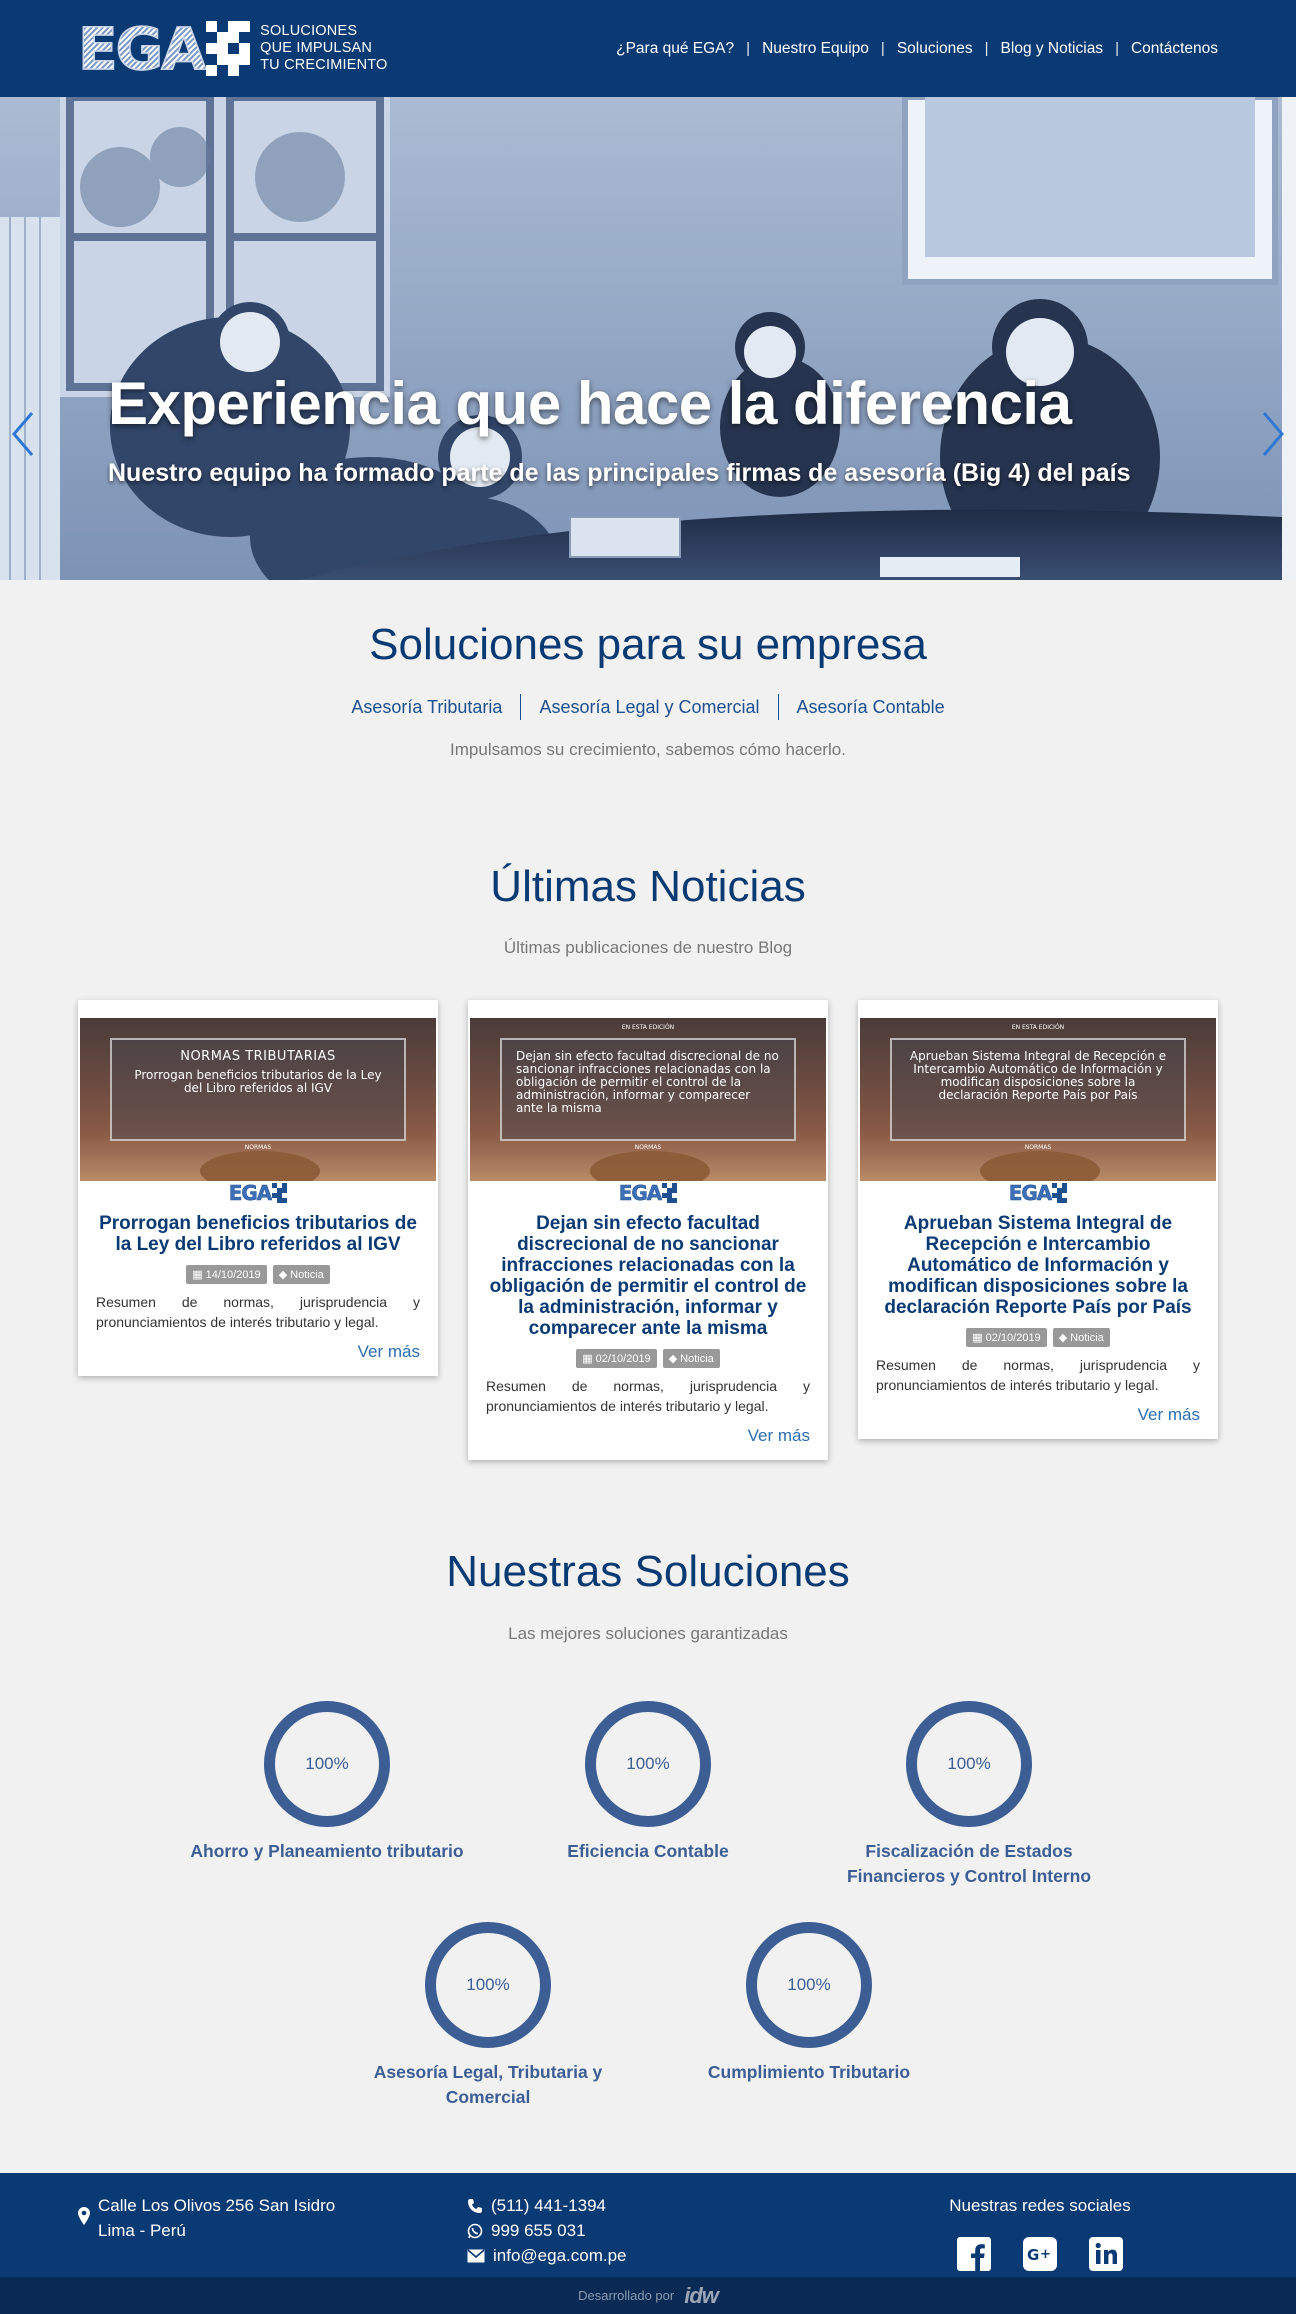 This screenshot has height=2314, width=1296. Describe the element at coordinates (84, 2216) in the screenshot. I see `map-pin-icon` at that location.